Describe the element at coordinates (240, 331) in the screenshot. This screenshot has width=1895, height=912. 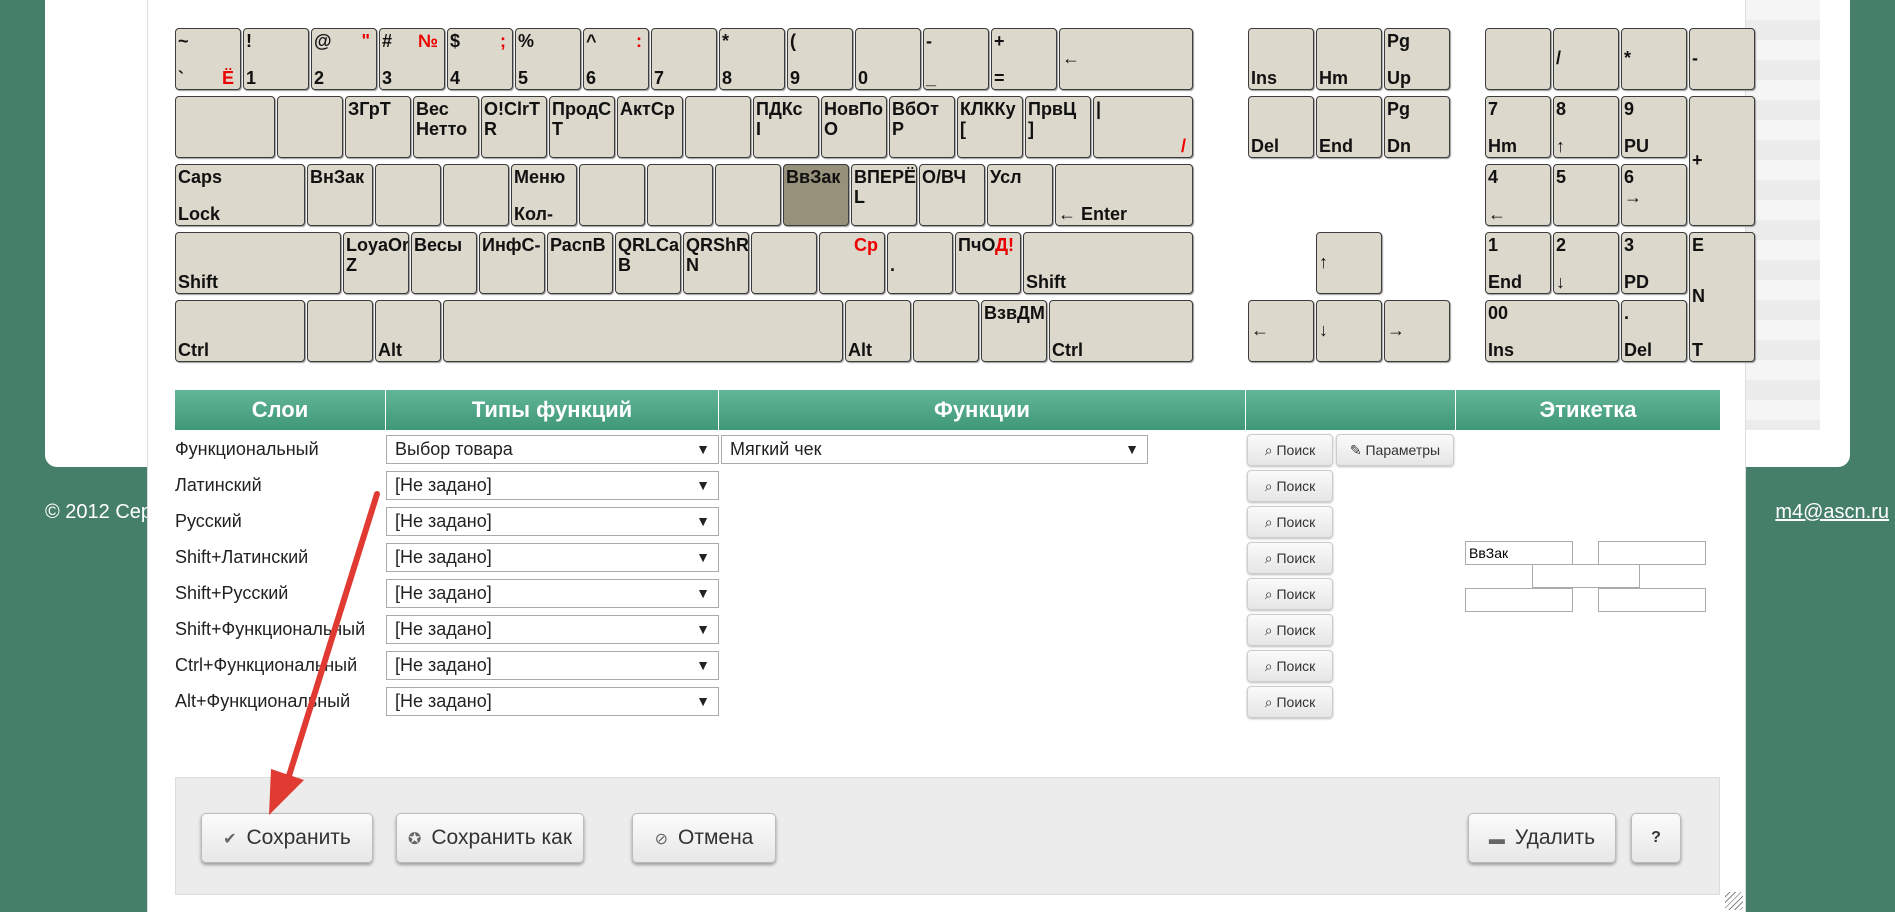
I see `key-lctrl: Ctrl` at that location.